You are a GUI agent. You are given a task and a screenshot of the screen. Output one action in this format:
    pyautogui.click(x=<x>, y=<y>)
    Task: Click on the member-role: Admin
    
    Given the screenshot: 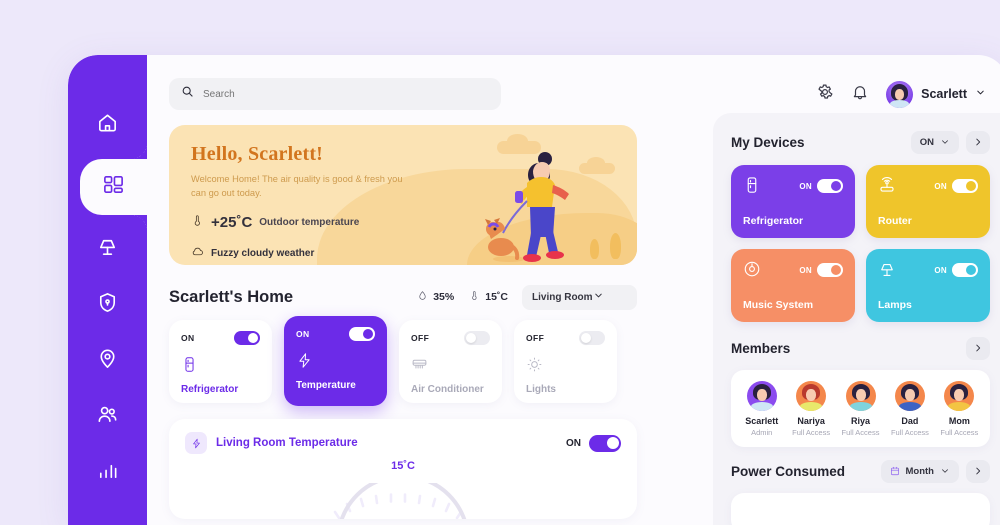 What is the action you would take?
    pyautogui.click(x=762, y=432)
    